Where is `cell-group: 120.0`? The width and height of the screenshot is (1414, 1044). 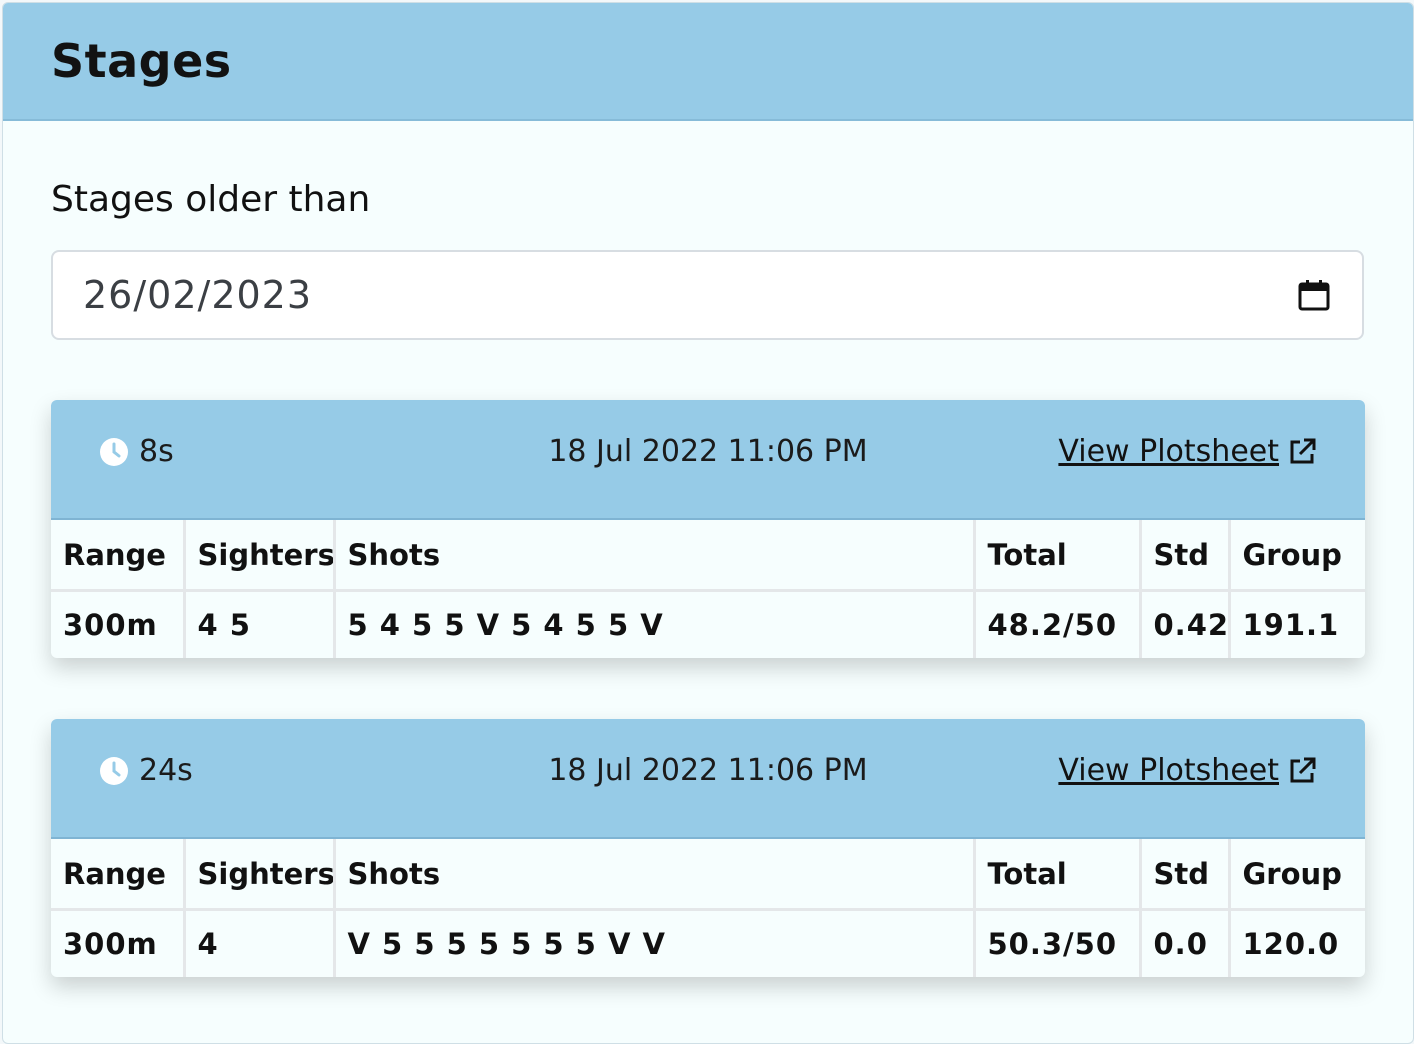 cell-group: 120.0 is located at coordinates (1291, 944).